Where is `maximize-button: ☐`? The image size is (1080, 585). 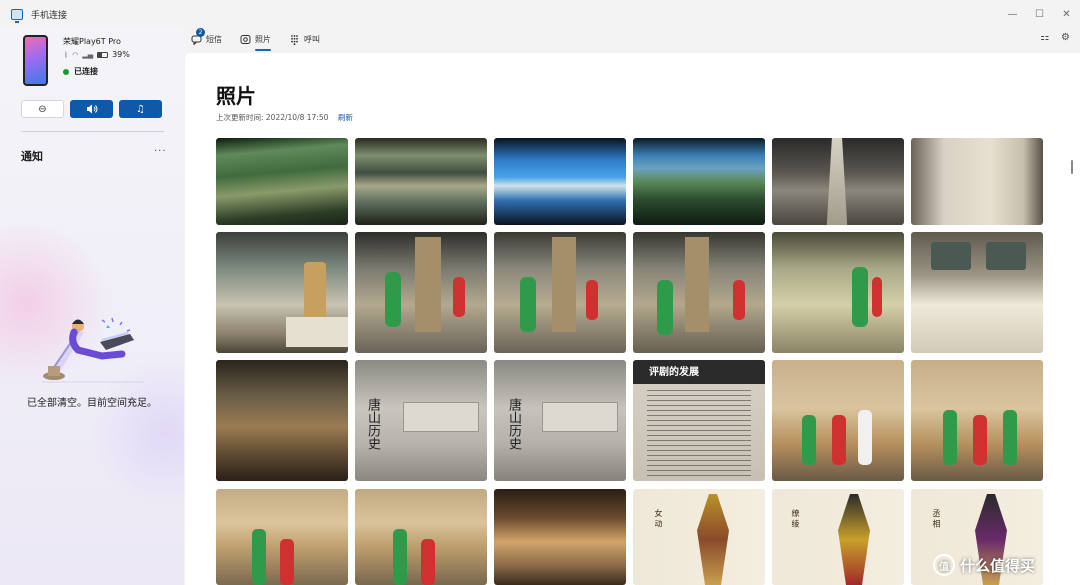
maximize-button: ☐ is located at coordinates (1039, 14).